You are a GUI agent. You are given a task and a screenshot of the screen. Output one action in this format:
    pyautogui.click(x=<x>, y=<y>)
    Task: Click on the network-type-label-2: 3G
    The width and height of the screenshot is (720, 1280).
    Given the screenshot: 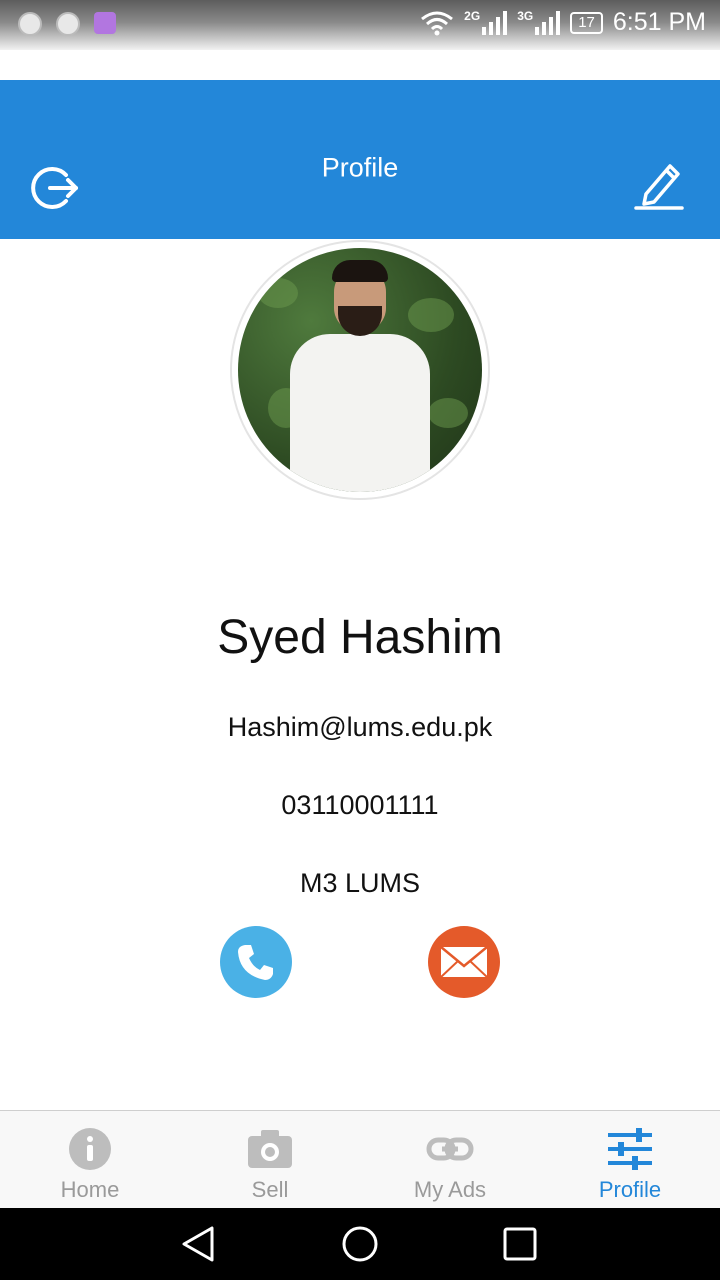 What is the action you would take?
    pyautogui.click(x=525, y=15)
    